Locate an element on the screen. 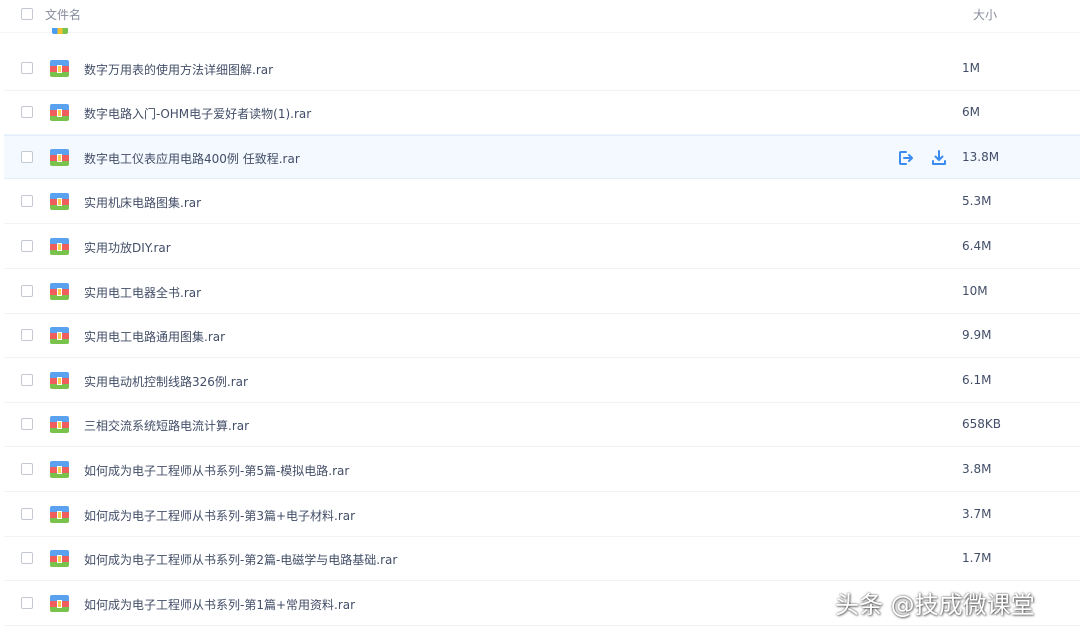 The height and width of the screenshot is (633, 1080). file-name: 实用机床电路图集.rar is located at coordinates (142, 202).